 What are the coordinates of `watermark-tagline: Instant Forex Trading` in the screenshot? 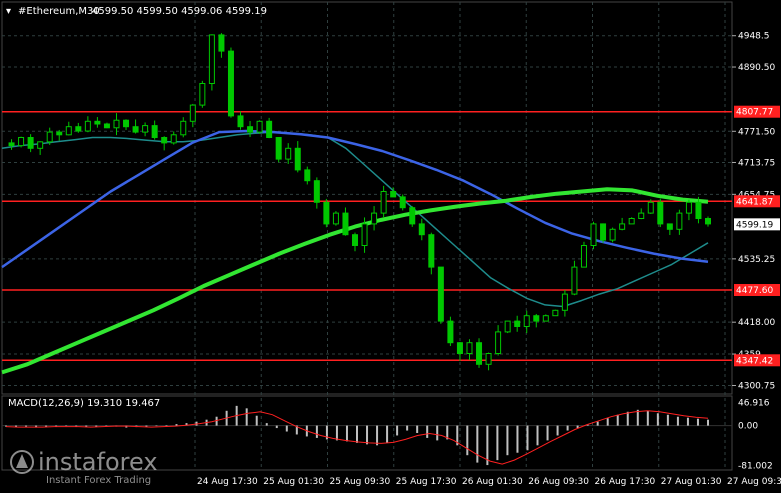 It's located at (98, 480).